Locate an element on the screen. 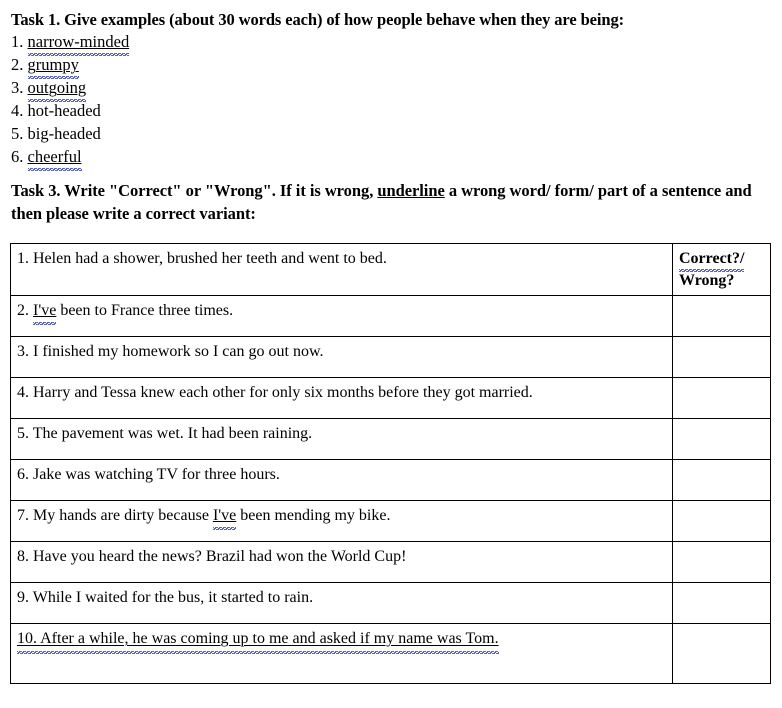  row-number: 8. is located at coordinates (23, 556).